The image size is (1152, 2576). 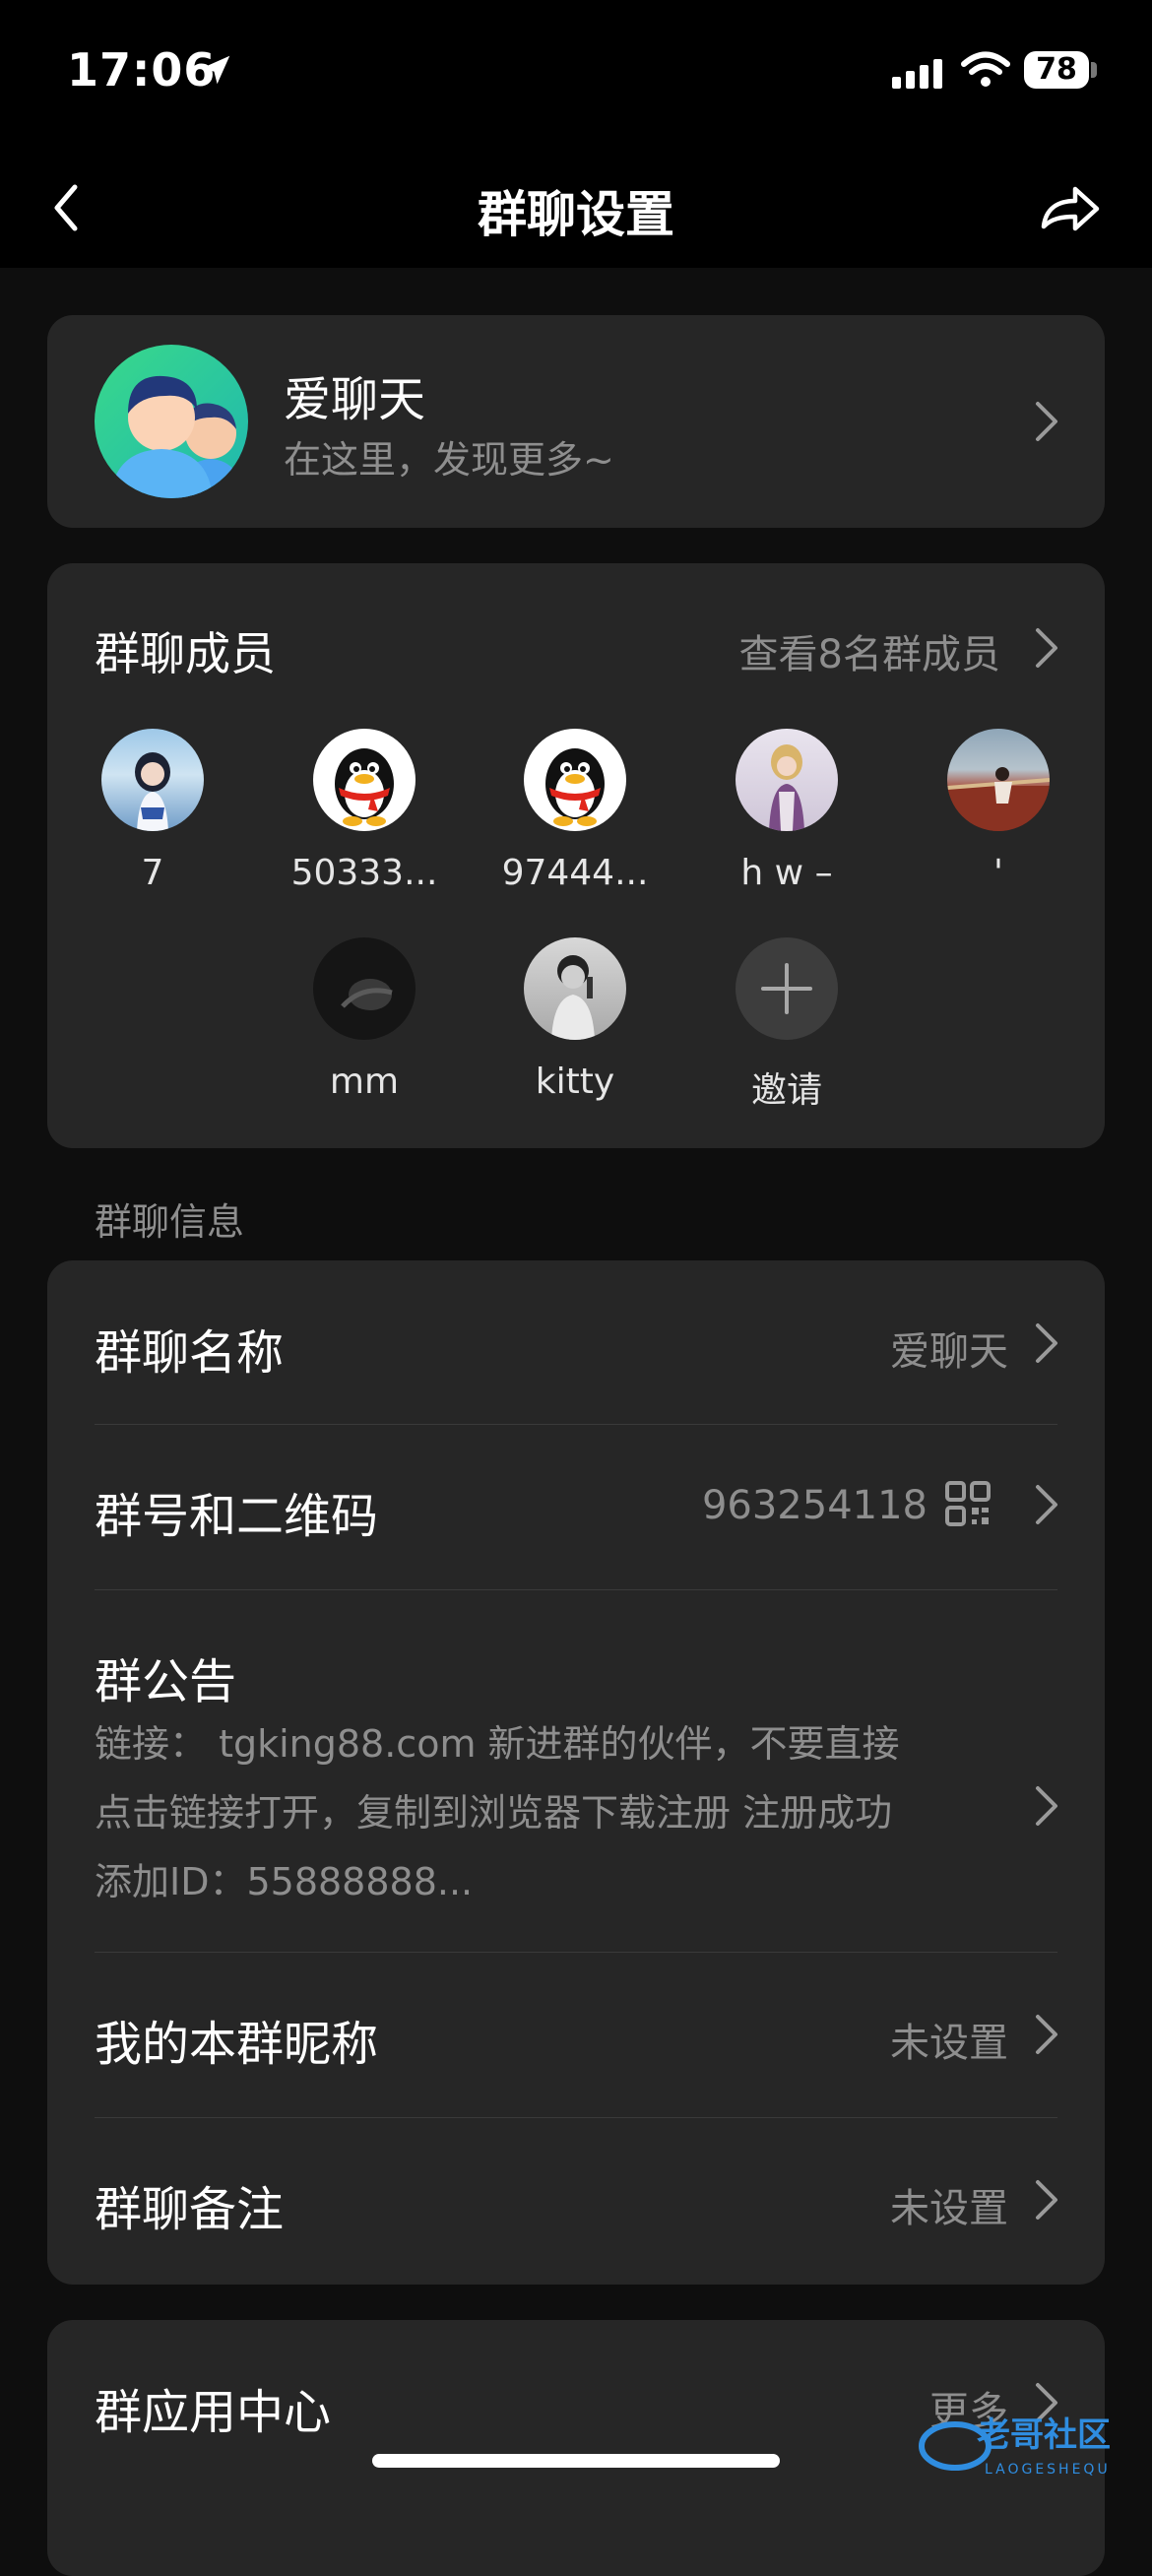 What do you see at coordinates (497, 1744) in the screenshot?
I see `notice-line: 链接： tgking88.com 新进群的伙伴，不要直接` at bounding box center [497, 1744].